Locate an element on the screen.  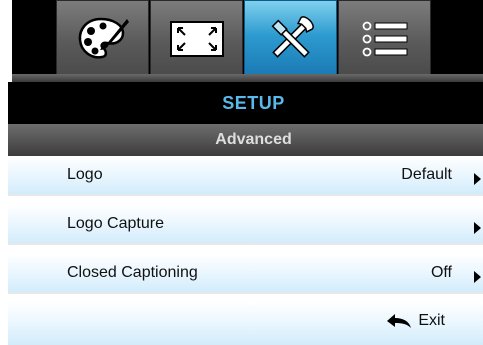
tab-bar-divider is located at coordinates (247, 78).